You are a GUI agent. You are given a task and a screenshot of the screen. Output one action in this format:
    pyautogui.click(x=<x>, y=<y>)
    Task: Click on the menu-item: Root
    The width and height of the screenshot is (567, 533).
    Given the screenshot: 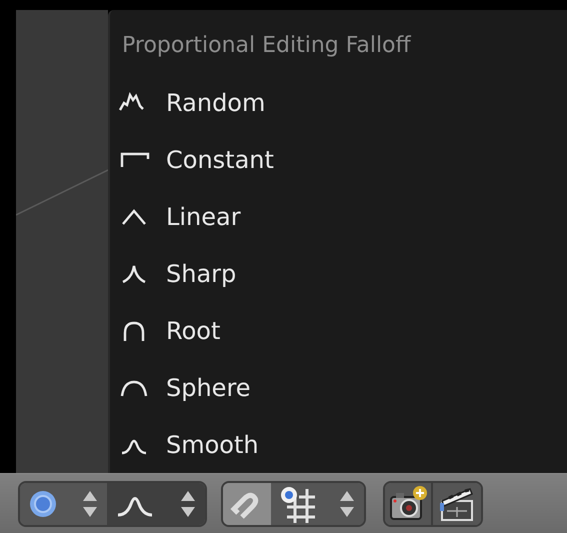 What is the action you would take?
    pyautogui.click(x=338, y=330)
    